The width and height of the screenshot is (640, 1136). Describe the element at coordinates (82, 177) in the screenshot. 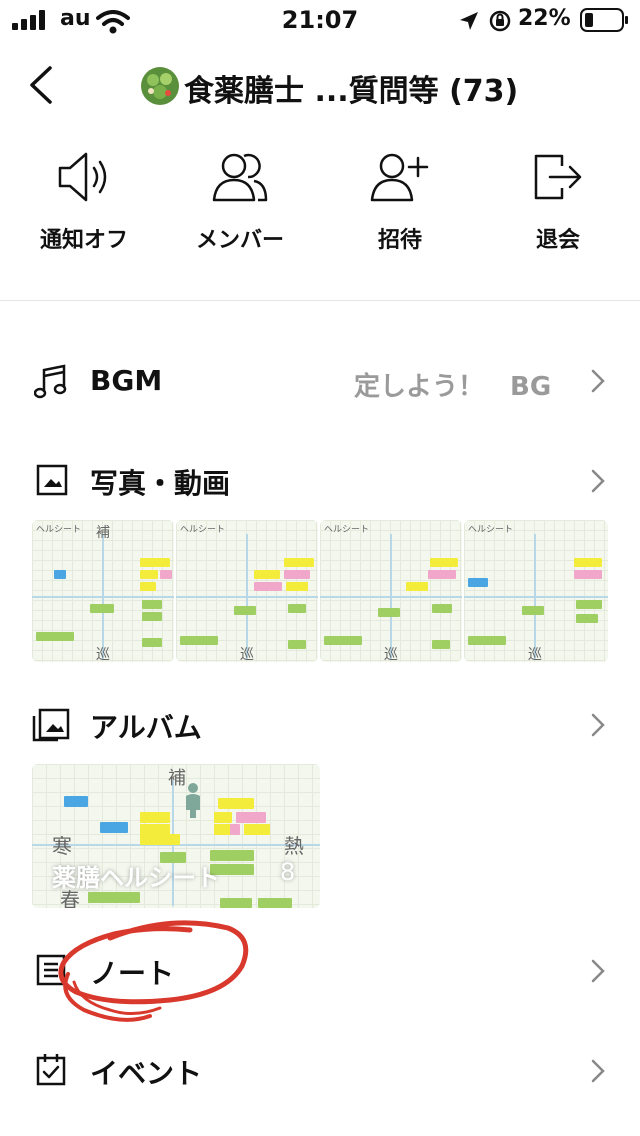

I see `speaker-icon` at that location.